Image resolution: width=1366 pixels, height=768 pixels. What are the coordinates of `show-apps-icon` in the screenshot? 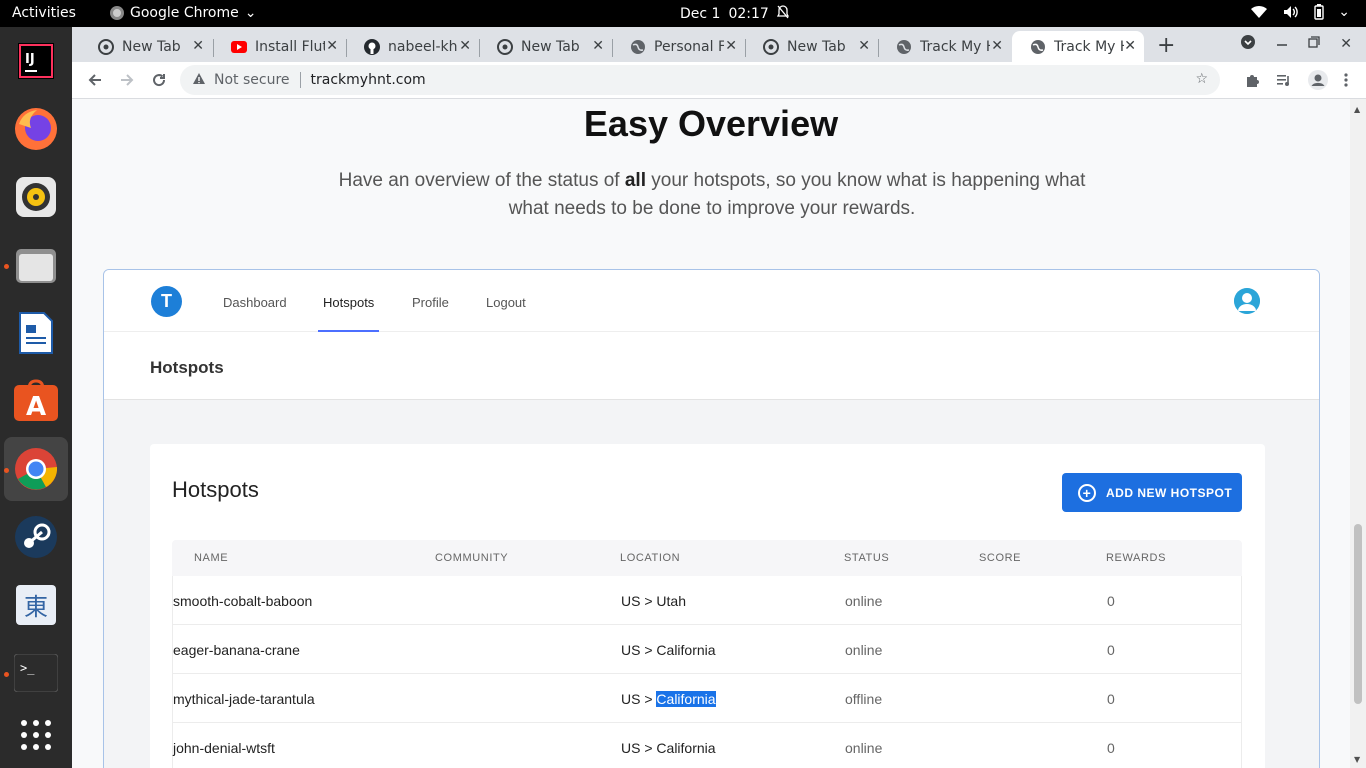 It's located at (36, 735).